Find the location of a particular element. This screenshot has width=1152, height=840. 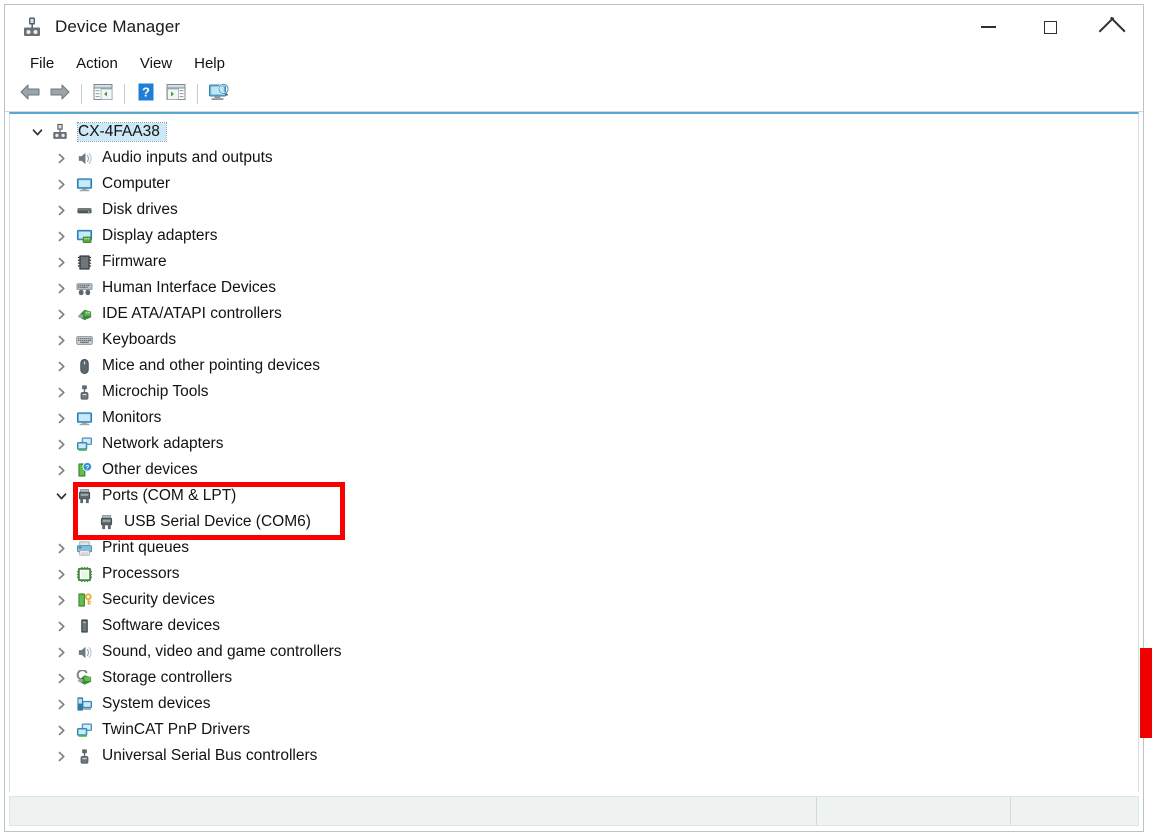

toolbar: ? is located at coordinates (574, 94).